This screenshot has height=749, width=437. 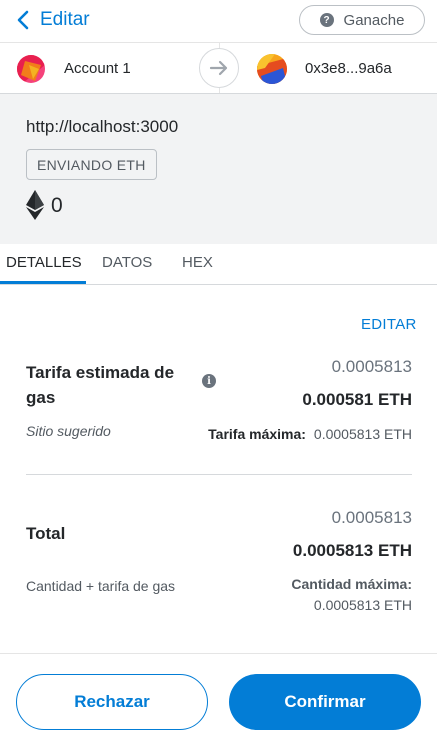 What do you see at coordinates (127, 262) in the screenshot?
I see `tab-data: DATOS` at bounding box center [127, 262].